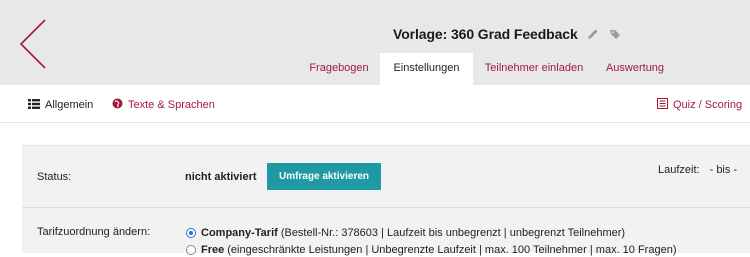 The height and width of the screenshot is (257, 750). I want to click on document-list-icon, so click(662, 105).